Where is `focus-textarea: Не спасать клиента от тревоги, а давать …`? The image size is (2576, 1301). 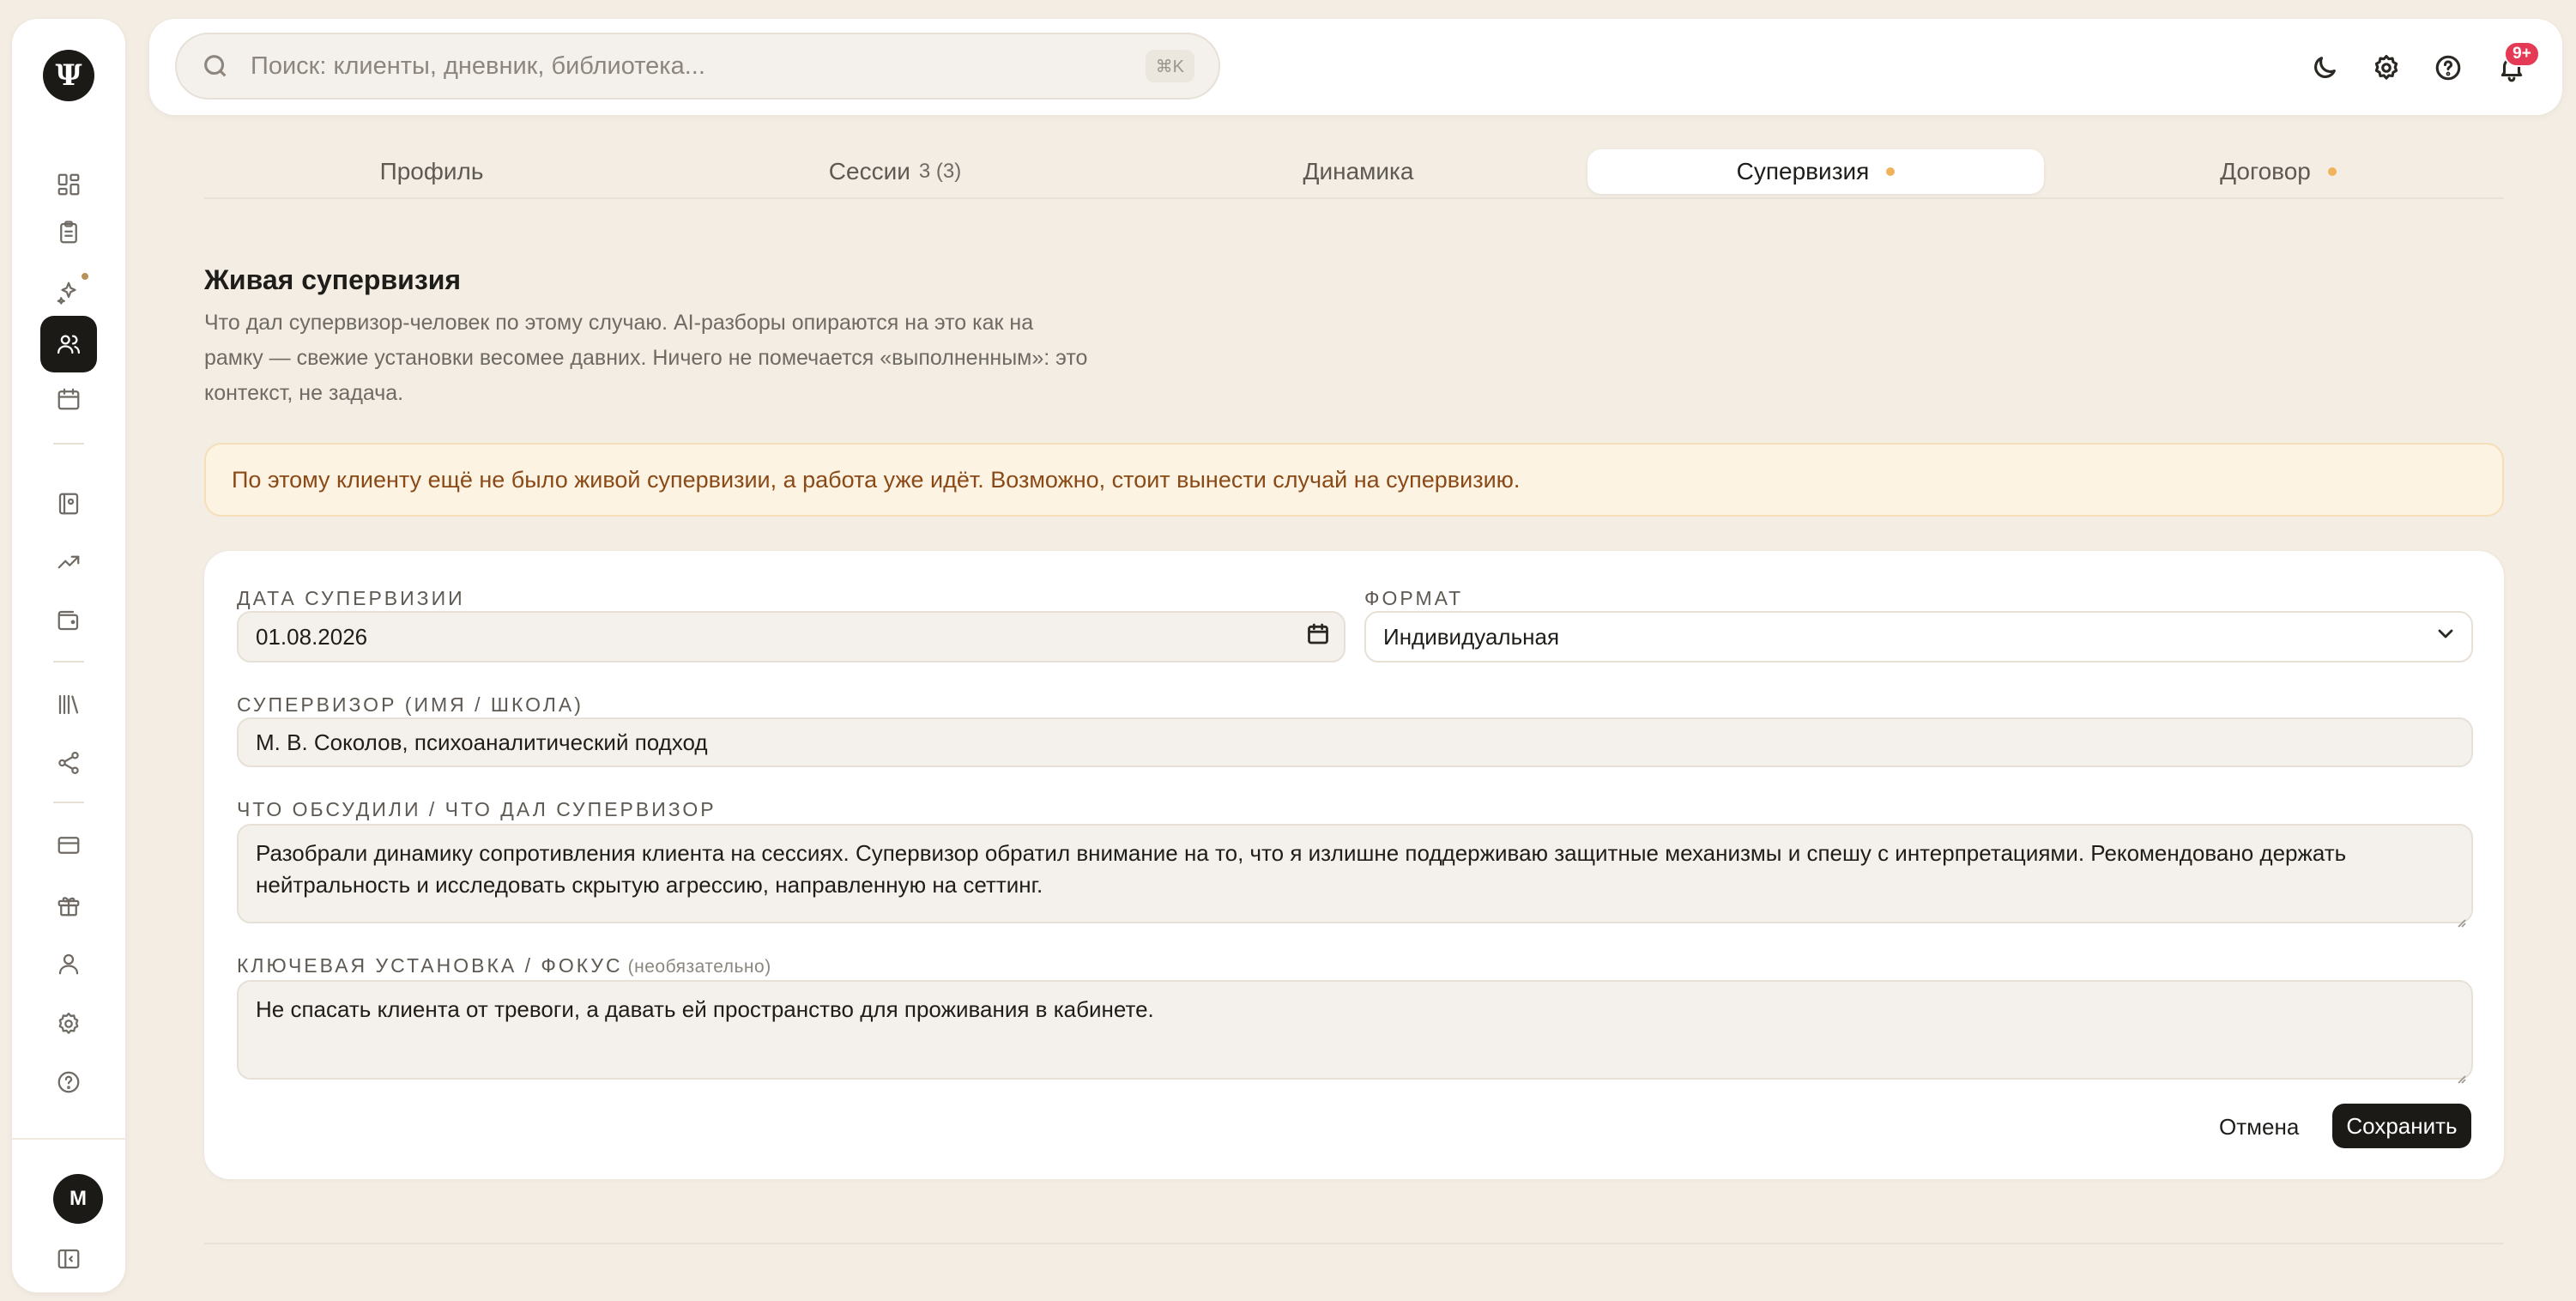 focus-textarea: Не спасать клиента от тревоги, а давать … is located at coordinates (1355, 1032).